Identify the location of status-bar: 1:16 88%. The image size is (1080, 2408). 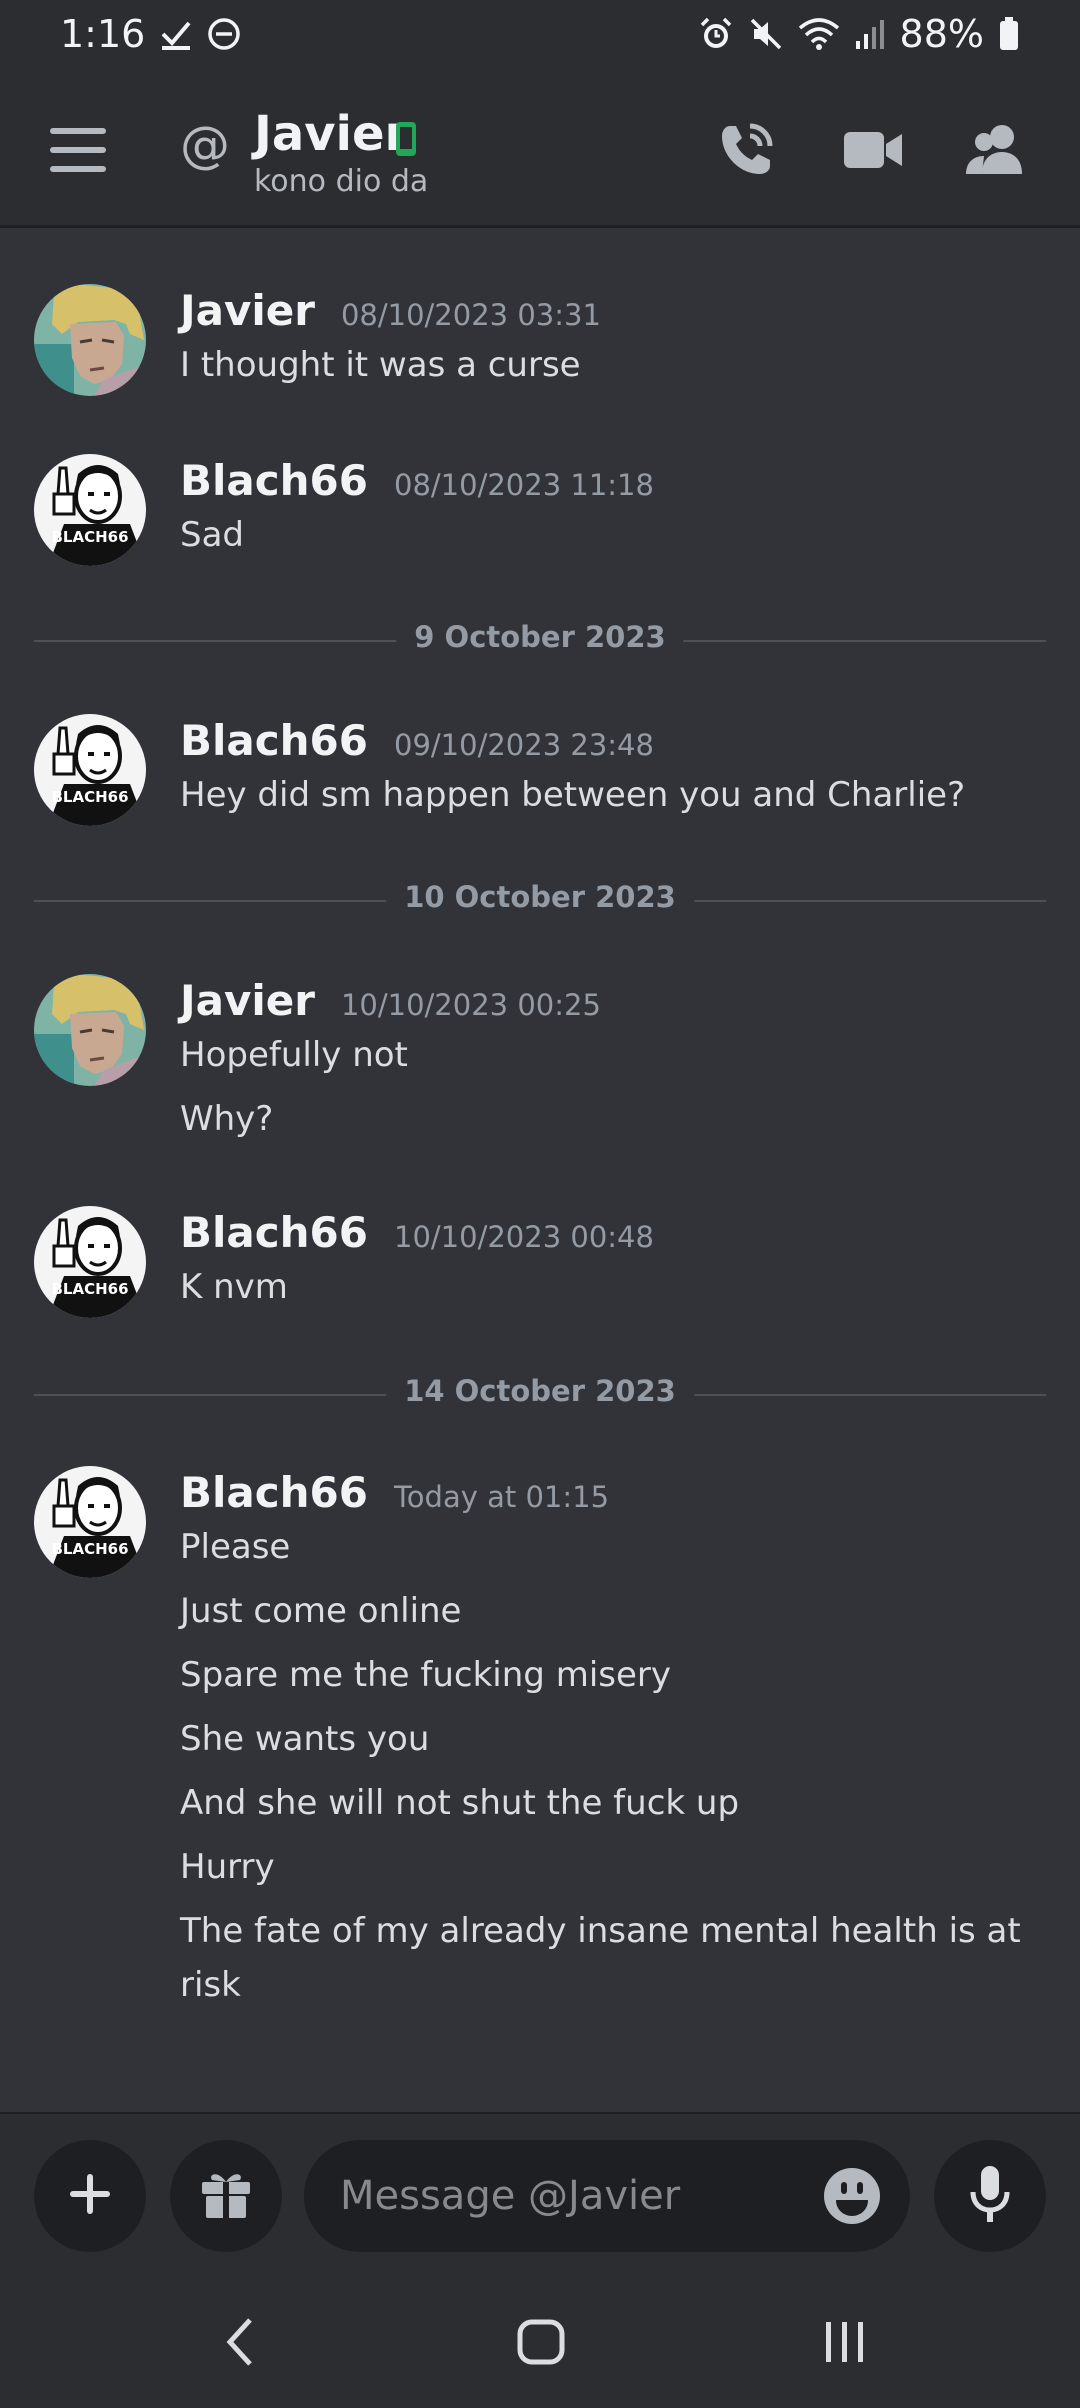
(540, 34).